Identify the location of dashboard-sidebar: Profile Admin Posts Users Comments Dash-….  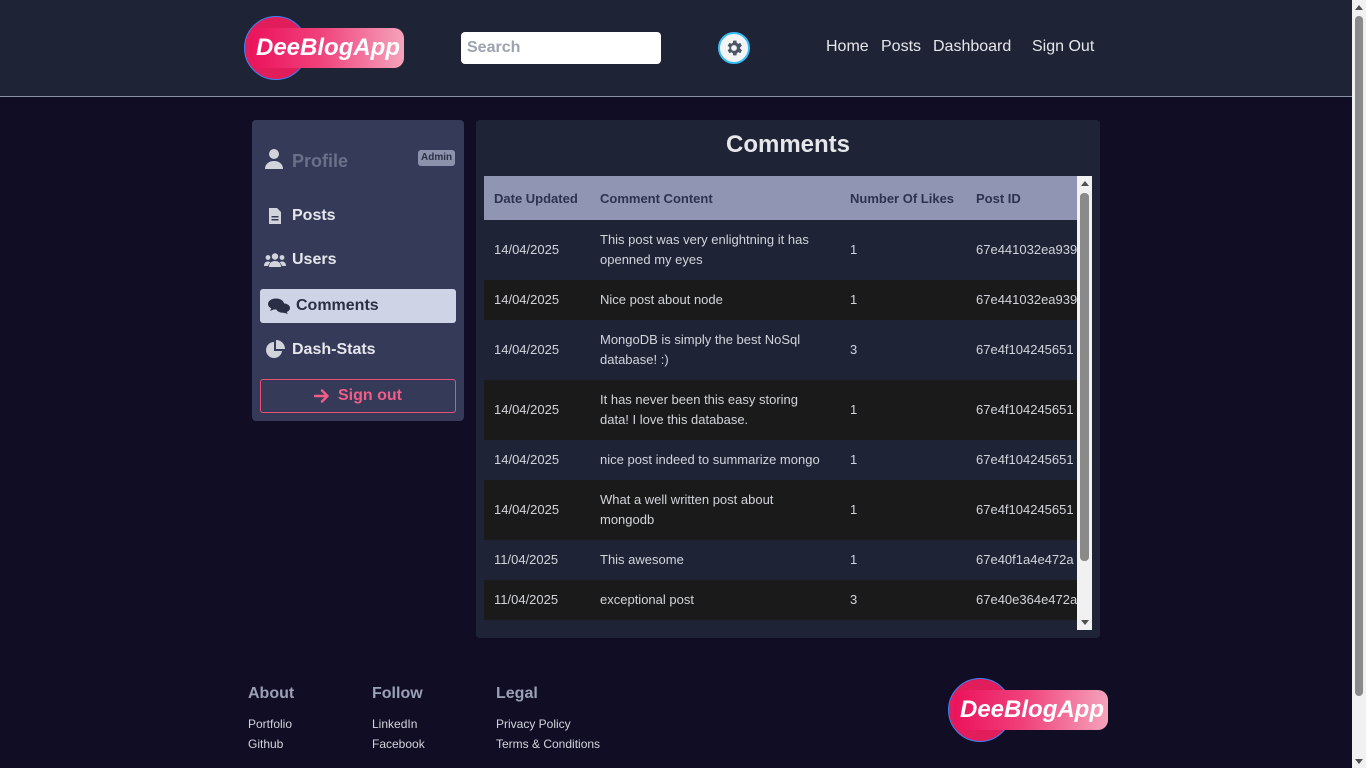
(358, 270).